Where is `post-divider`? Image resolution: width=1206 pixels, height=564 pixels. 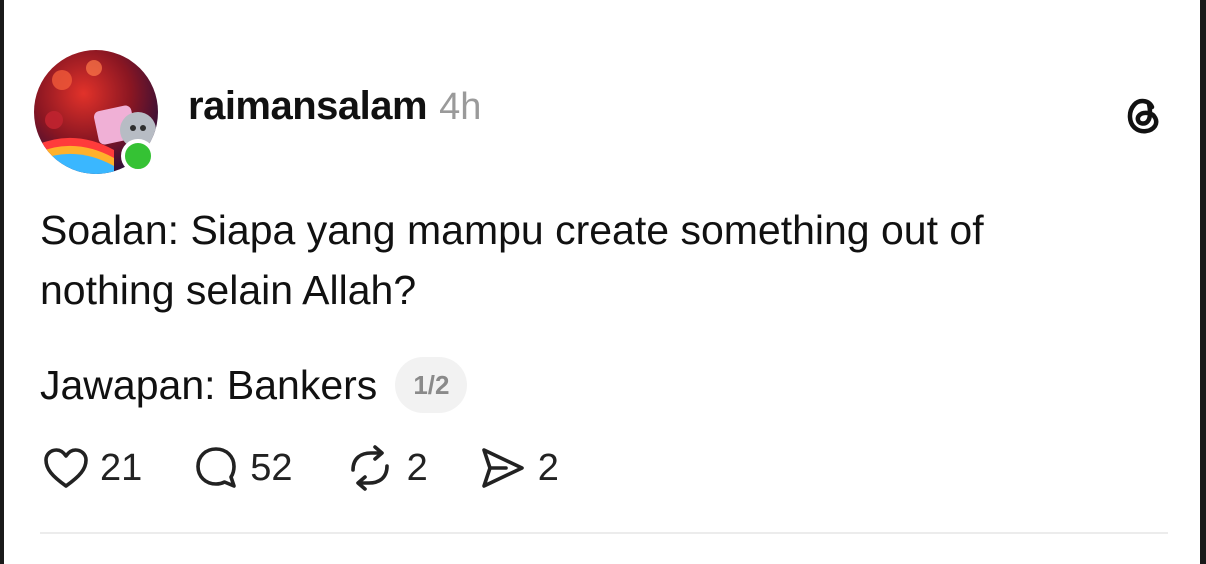 post-divider is located at coordinates (604, 533).